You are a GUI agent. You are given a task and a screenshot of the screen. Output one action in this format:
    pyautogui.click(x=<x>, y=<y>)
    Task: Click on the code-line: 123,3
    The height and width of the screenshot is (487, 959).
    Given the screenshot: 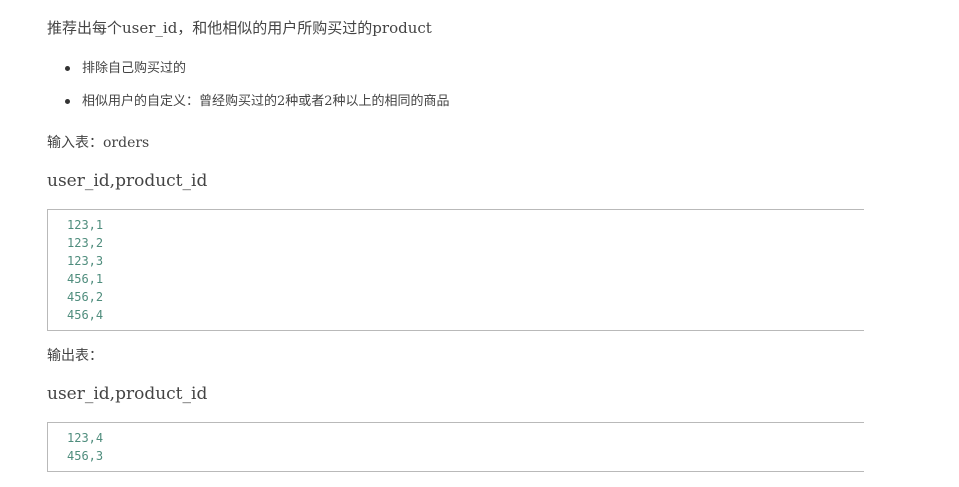 What is the action you would take?
    pyautogui.click(x=85, y=261)
    